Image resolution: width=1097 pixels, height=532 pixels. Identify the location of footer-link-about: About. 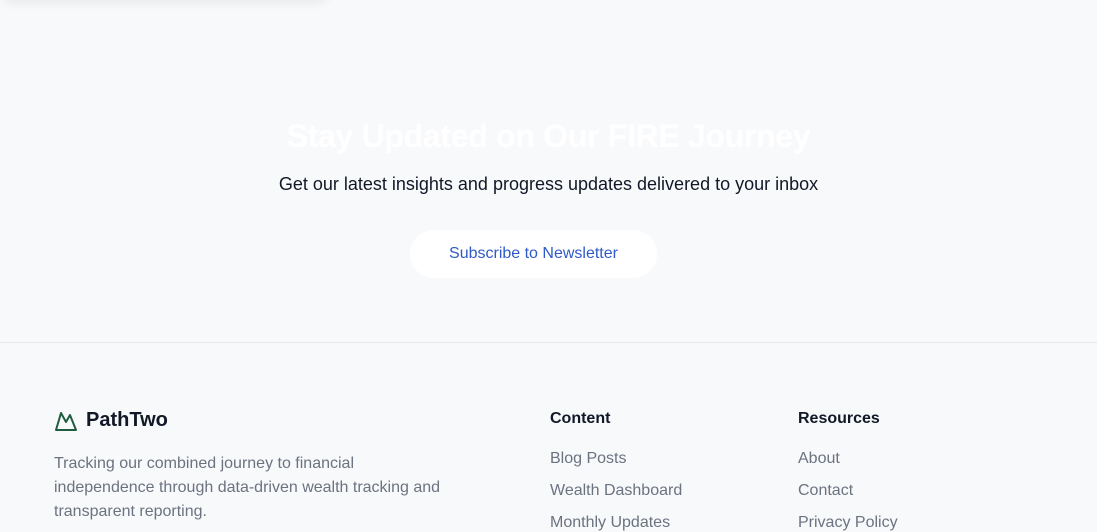
(848, 459).